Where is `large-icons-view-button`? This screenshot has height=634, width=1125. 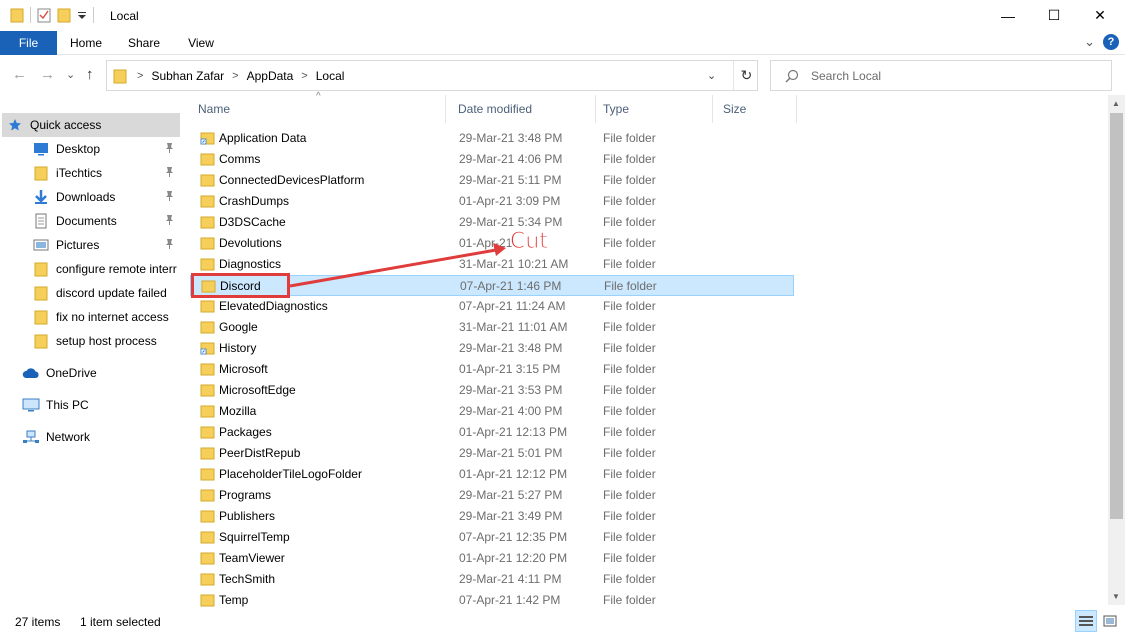
large-icons-view-button is located at coordinates (1110, 621).